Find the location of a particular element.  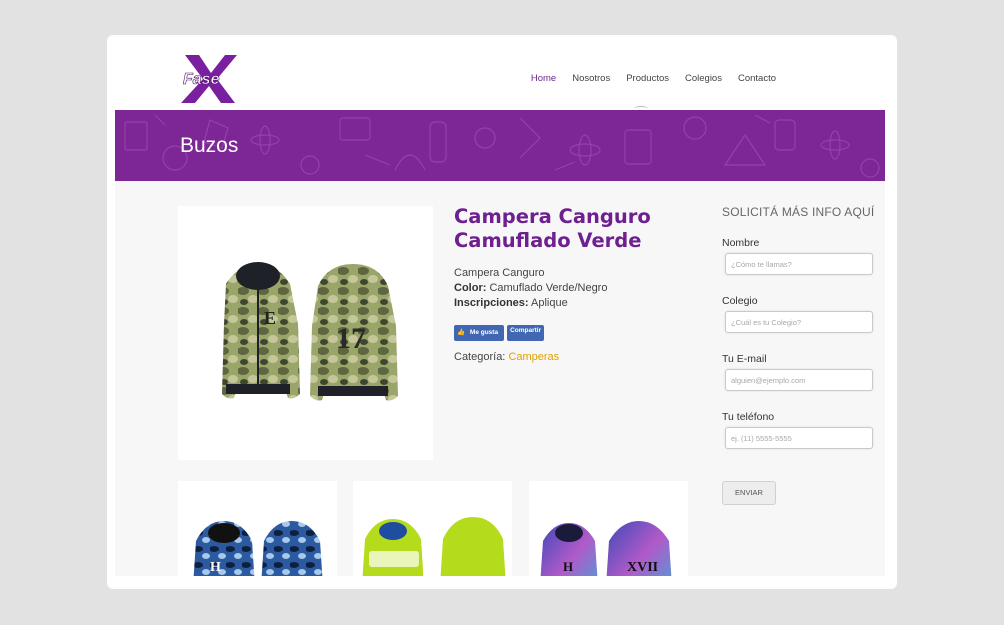

colegio-field is located at coordinates (799, 322).